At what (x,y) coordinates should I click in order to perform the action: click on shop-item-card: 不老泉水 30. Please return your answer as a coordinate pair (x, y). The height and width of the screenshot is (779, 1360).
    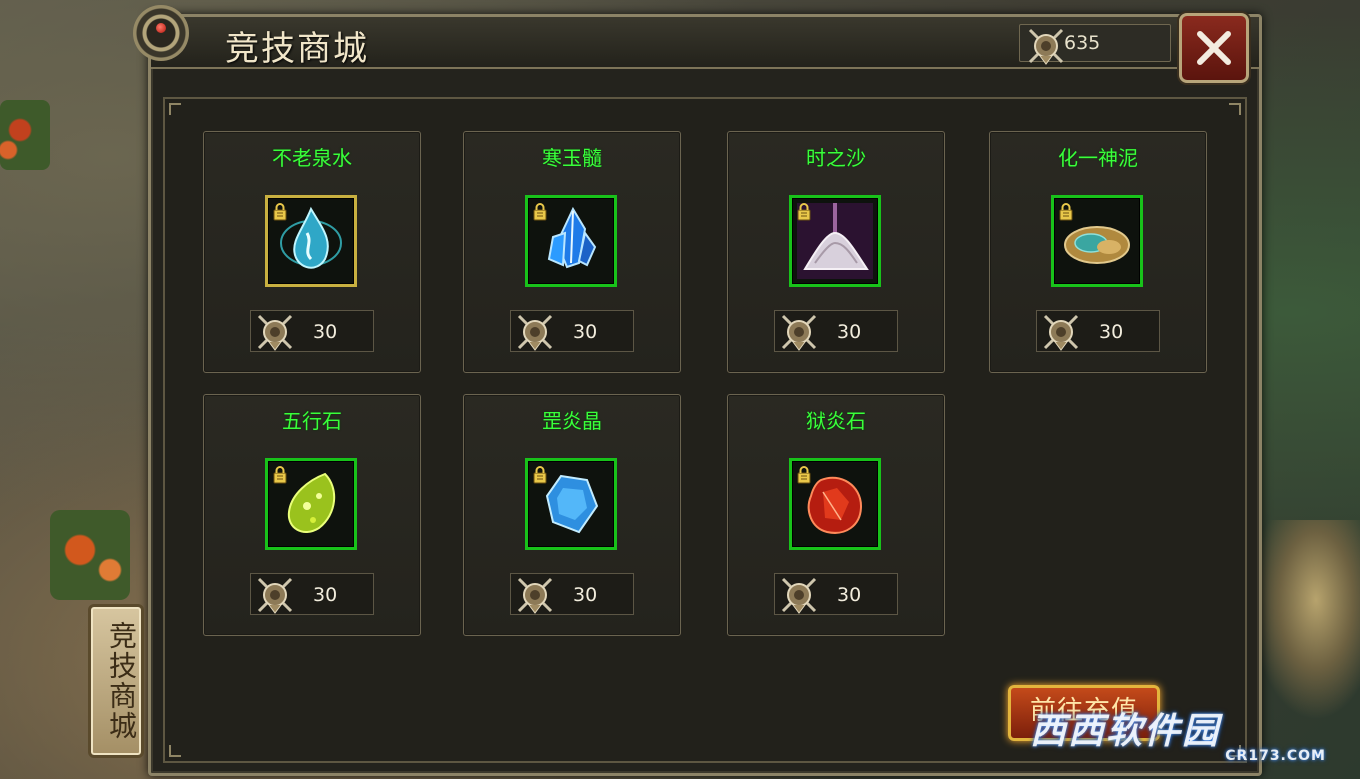
    Looking at the image, I should click on (312, 252).